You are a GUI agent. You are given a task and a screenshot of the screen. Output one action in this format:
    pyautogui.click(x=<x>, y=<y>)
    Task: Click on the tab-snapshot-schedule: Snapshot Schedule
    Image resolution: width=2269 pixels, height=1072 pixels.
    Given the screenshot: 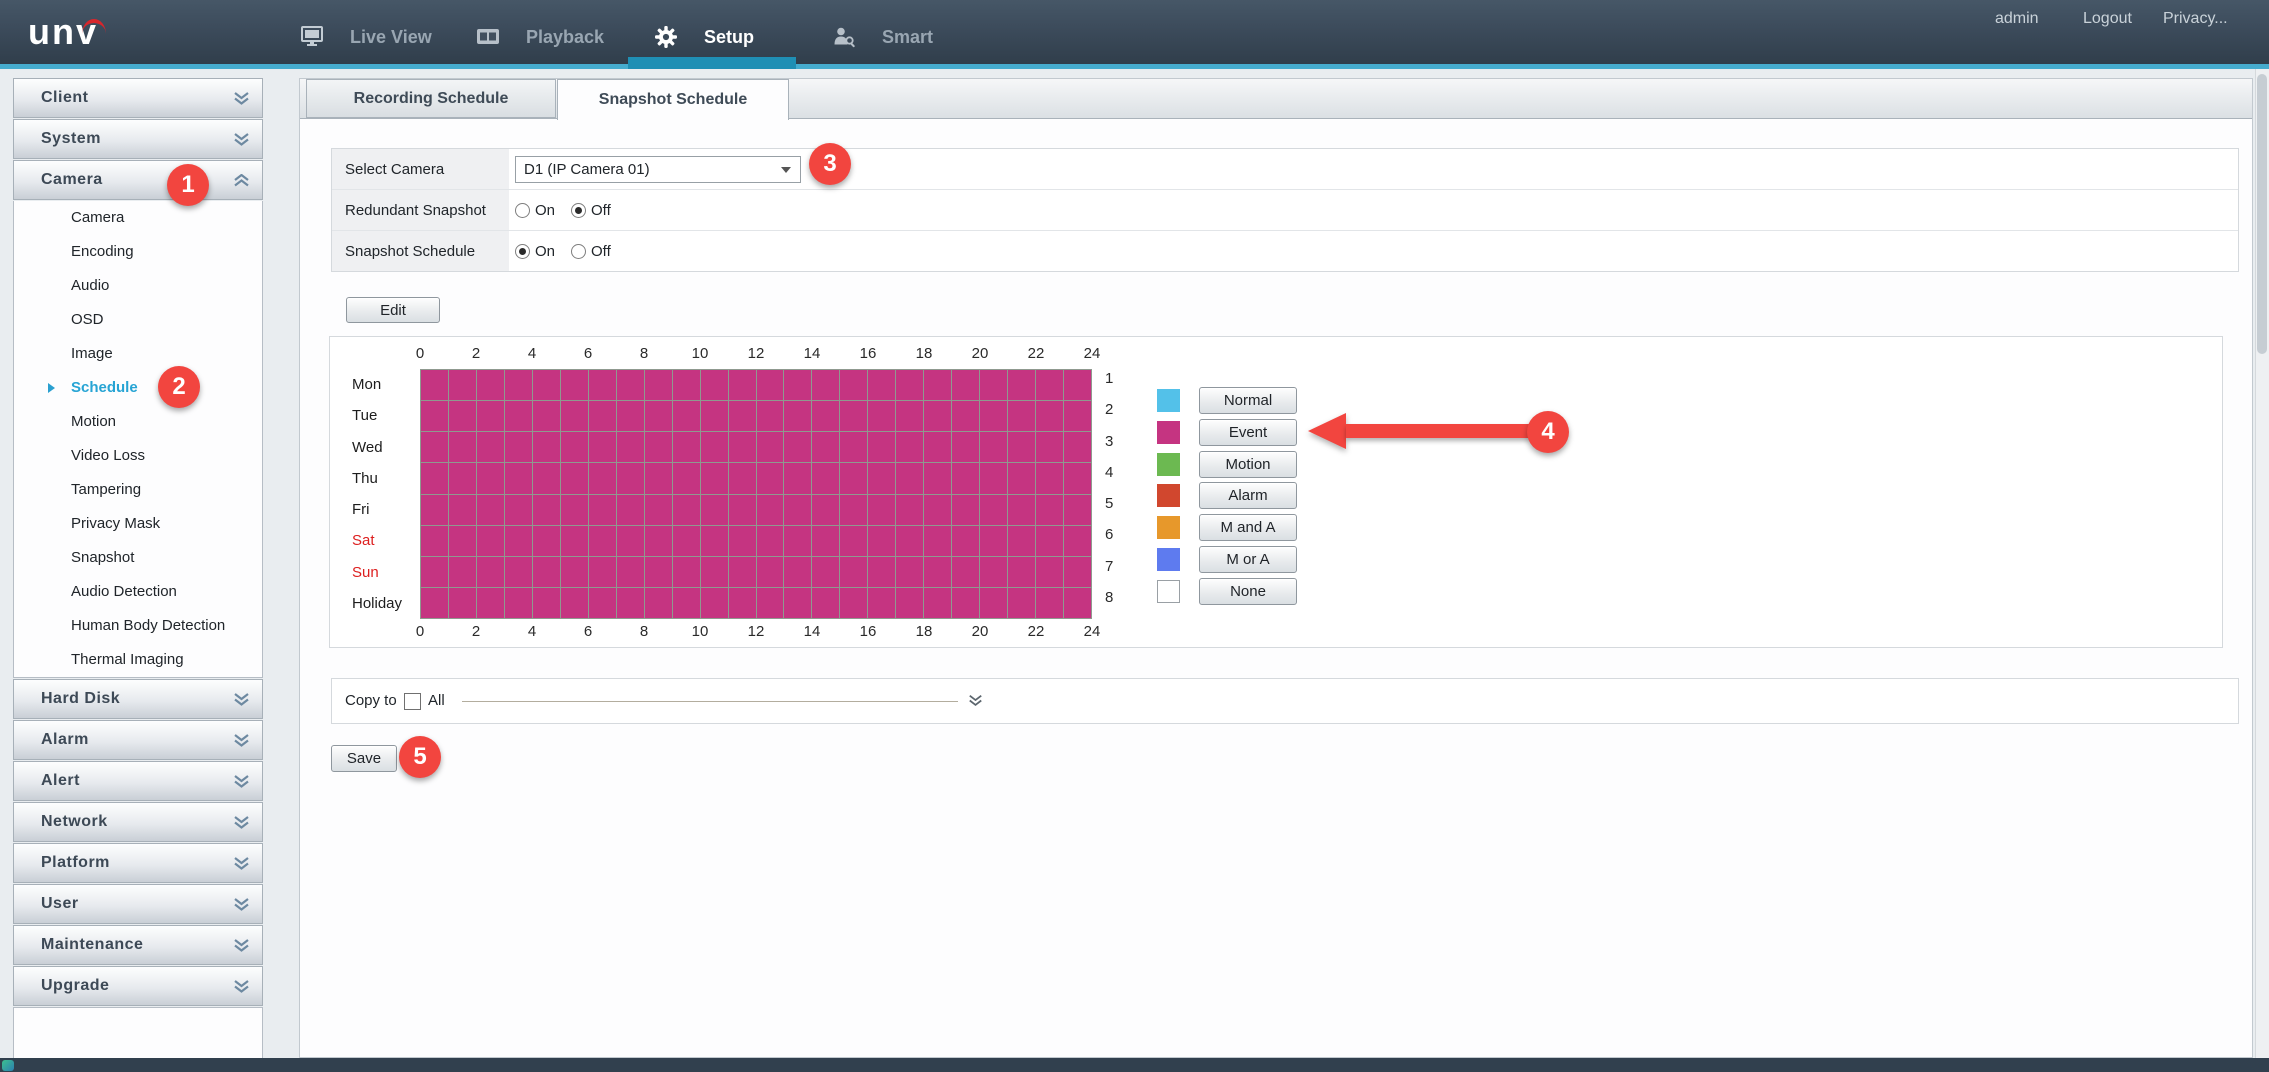 What is the action you would take?
    pyautogui.click(x=673, y=99)
    